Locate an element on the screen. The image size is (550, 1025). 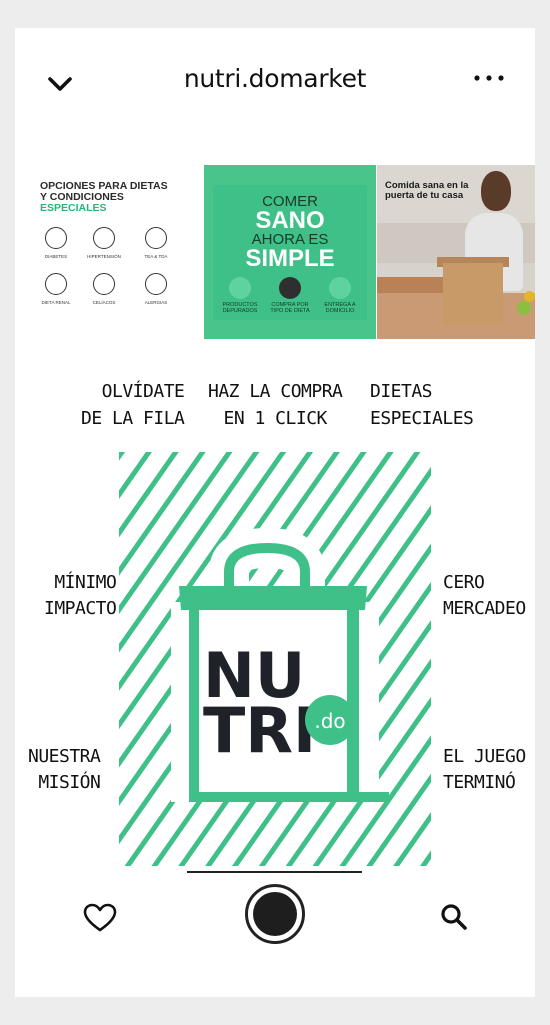
diet-item: HIPERTENSIÓN is located at coordinates (104, 243).